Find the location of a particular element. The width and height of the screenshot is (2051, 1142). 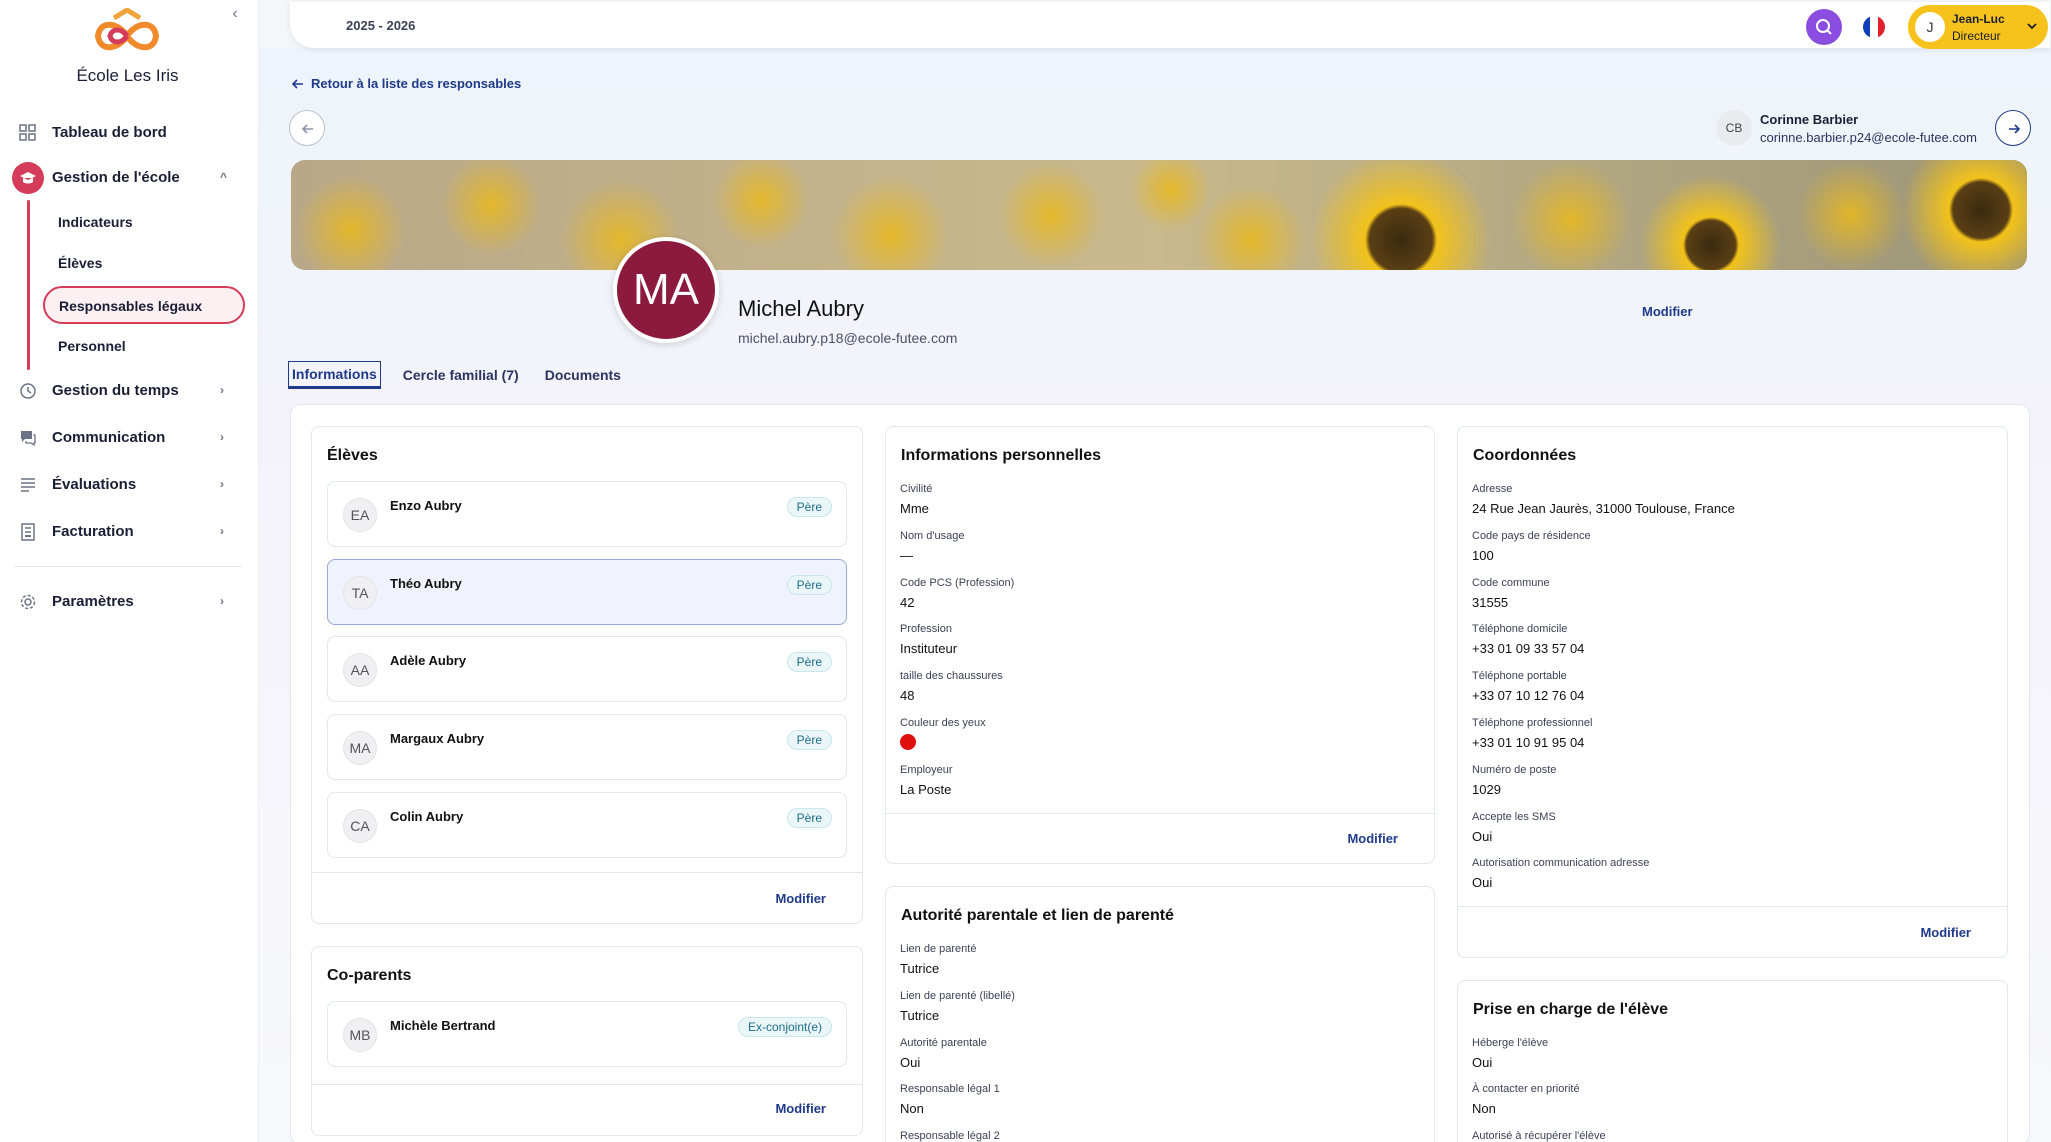

school-year: 2025 - 2026 is located at coordinates (380, 25).